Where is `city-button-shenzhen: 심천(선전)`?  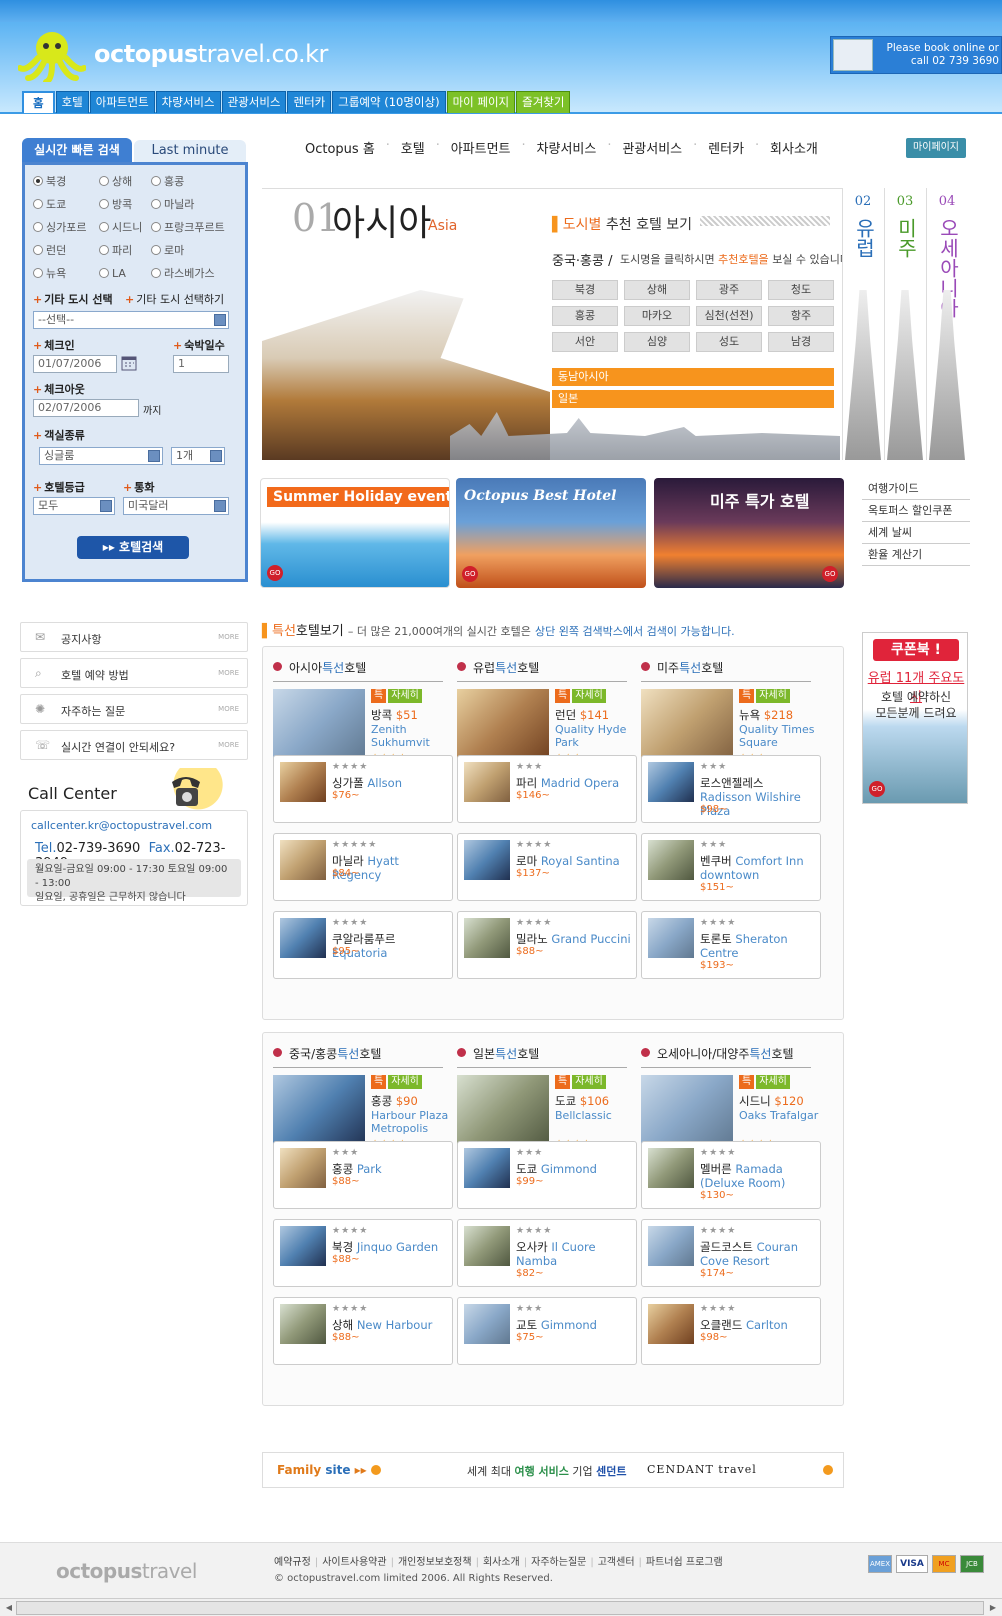
city-button-shenzhen: 심천(선전) is located at coordinates (729, 316).